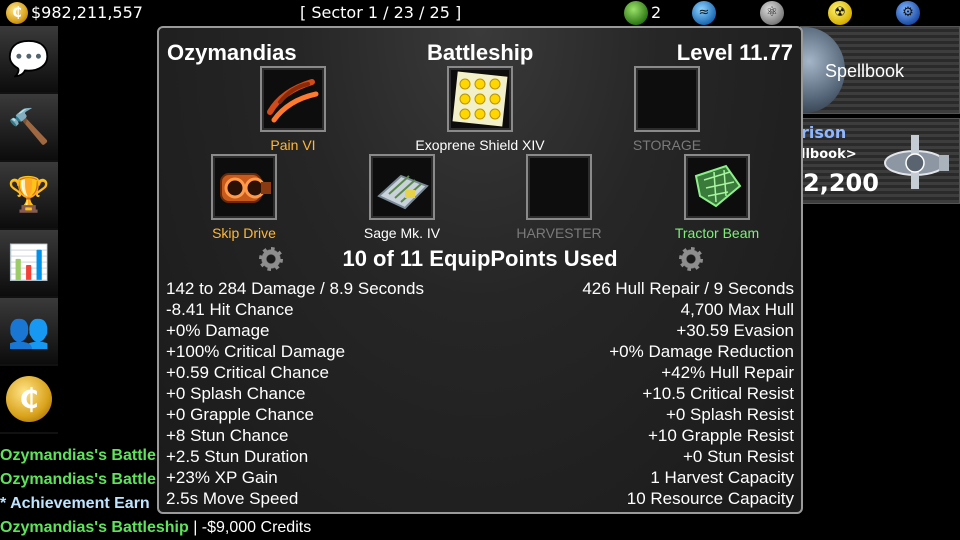 This screenshot has width=960, height=540. I want to click on stat-line: 10 Resource Capacity, so click(710, 498).